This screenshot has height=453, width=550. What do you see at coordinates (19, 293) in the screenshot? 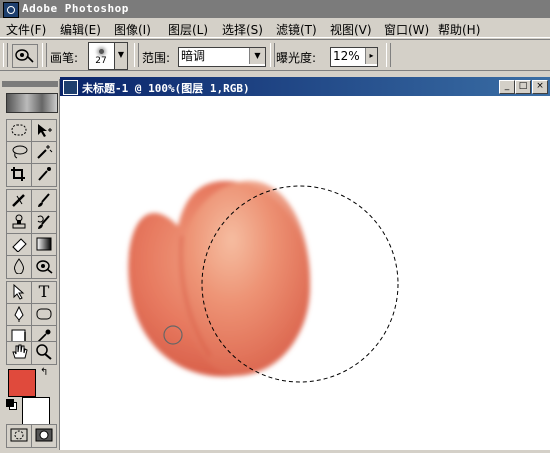
I see `path-select-icon` at bounding box center [19, 293].